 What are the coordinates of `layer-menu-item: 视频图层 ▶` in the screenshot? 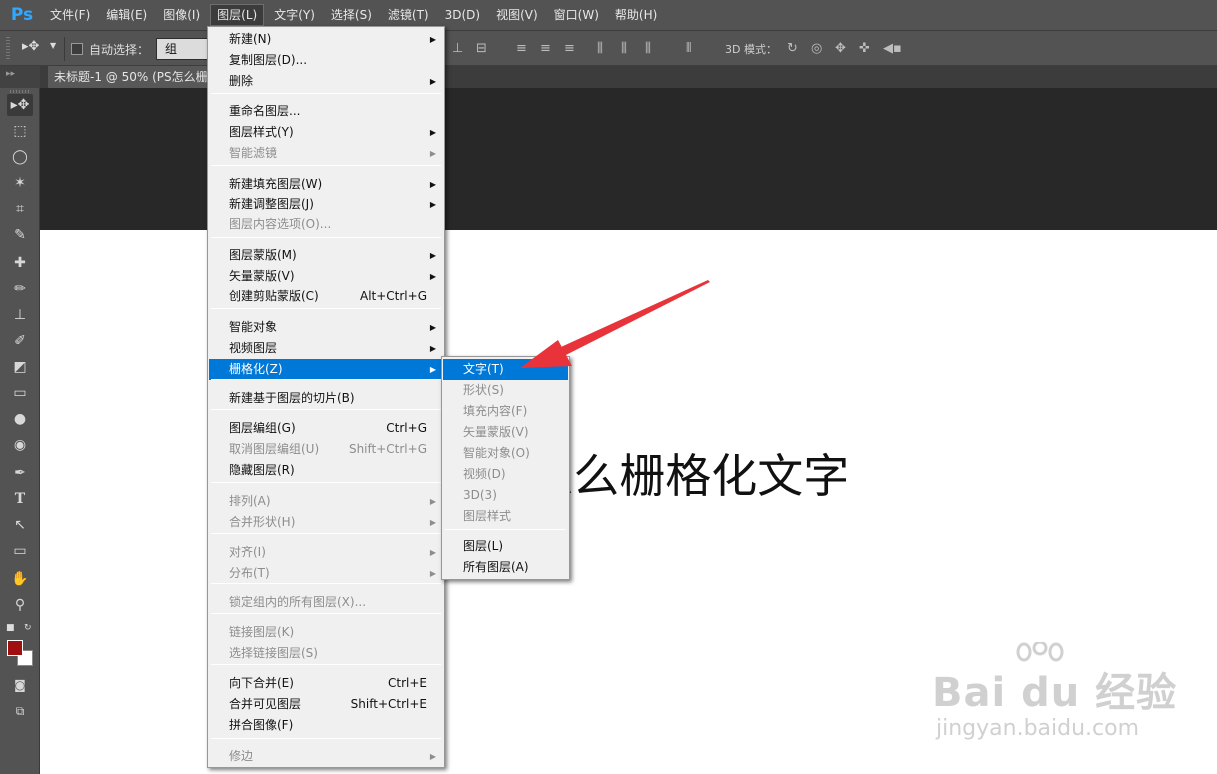 It's located at (326, 348).